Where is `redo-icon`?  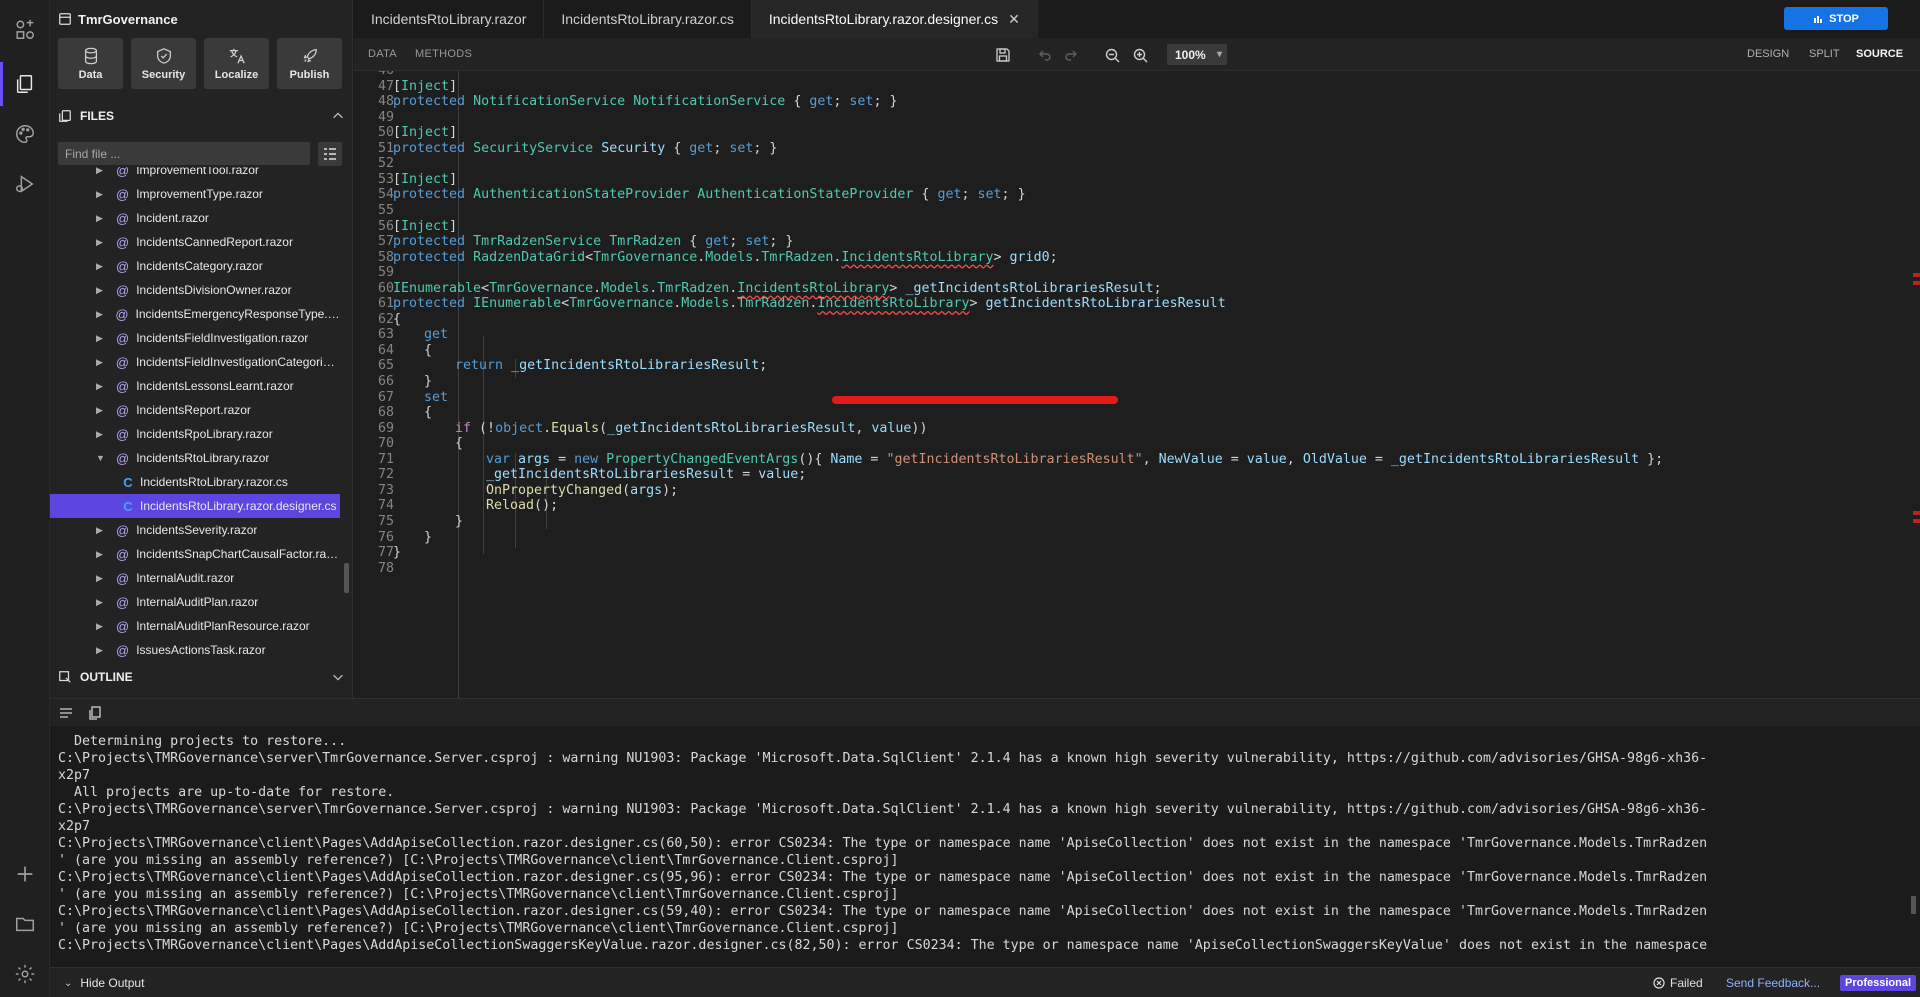
redo-icon is located at coordinates (1071, 55).